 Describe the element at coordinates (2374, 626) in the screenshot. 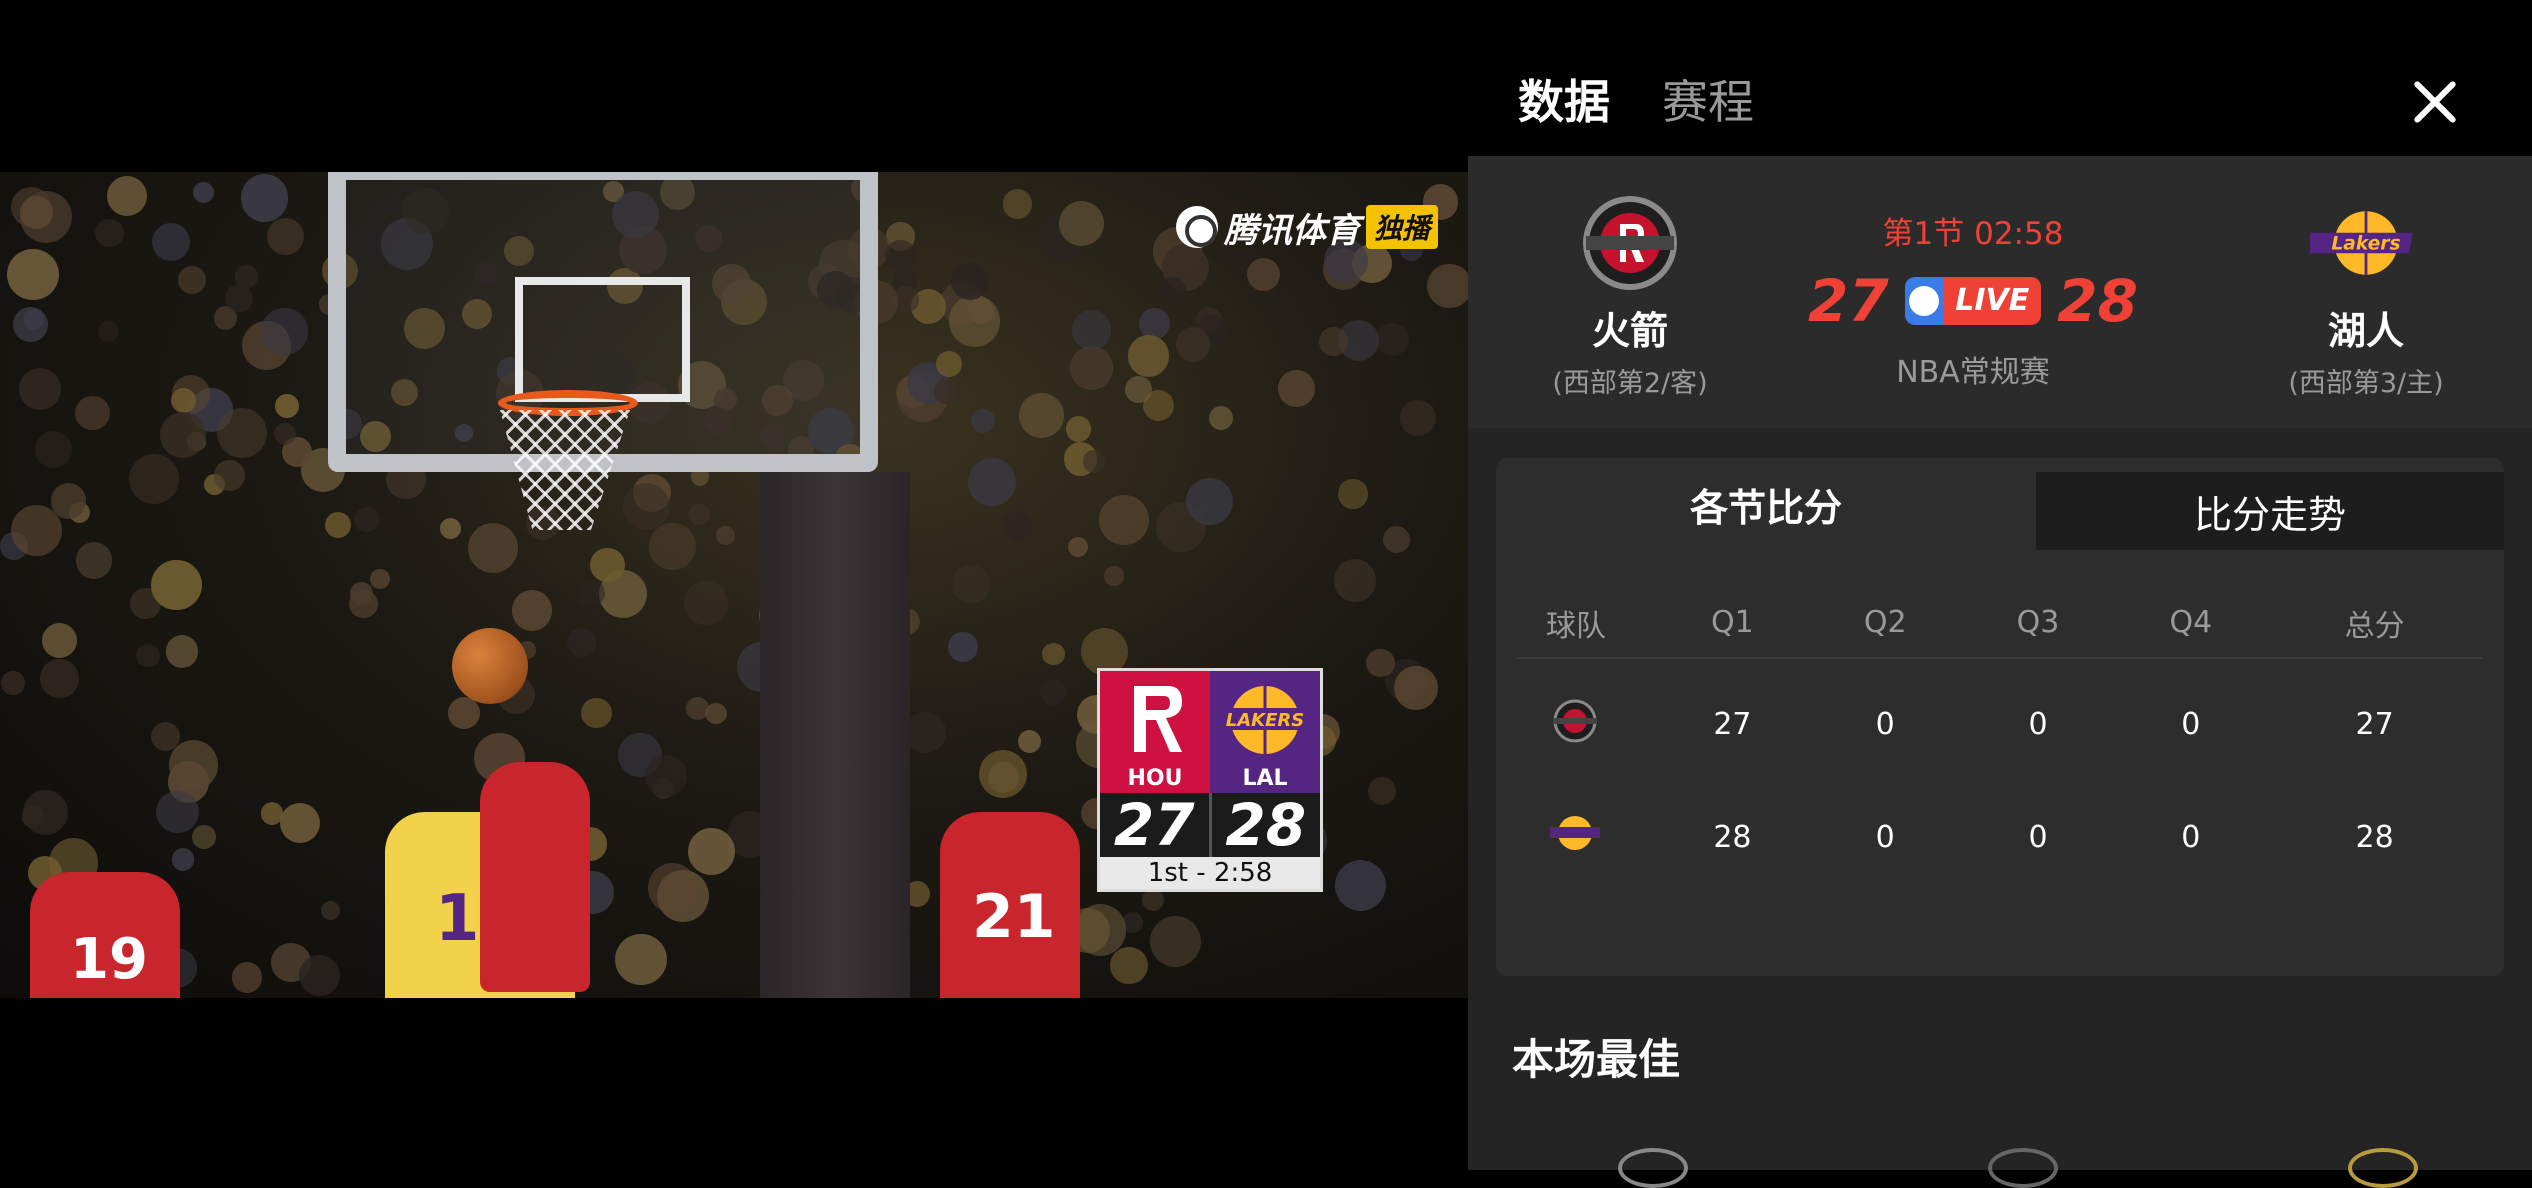

I see `col-total: 总分` at that location.